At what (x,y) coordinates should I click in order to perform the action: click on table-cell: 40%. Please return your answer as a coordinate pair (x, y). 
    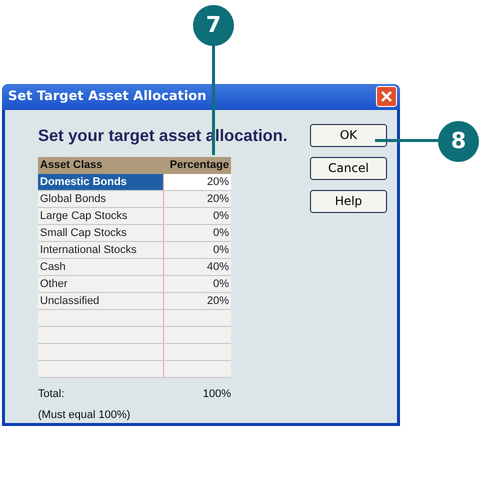
    Looking at the image, I should click on (197, 267).